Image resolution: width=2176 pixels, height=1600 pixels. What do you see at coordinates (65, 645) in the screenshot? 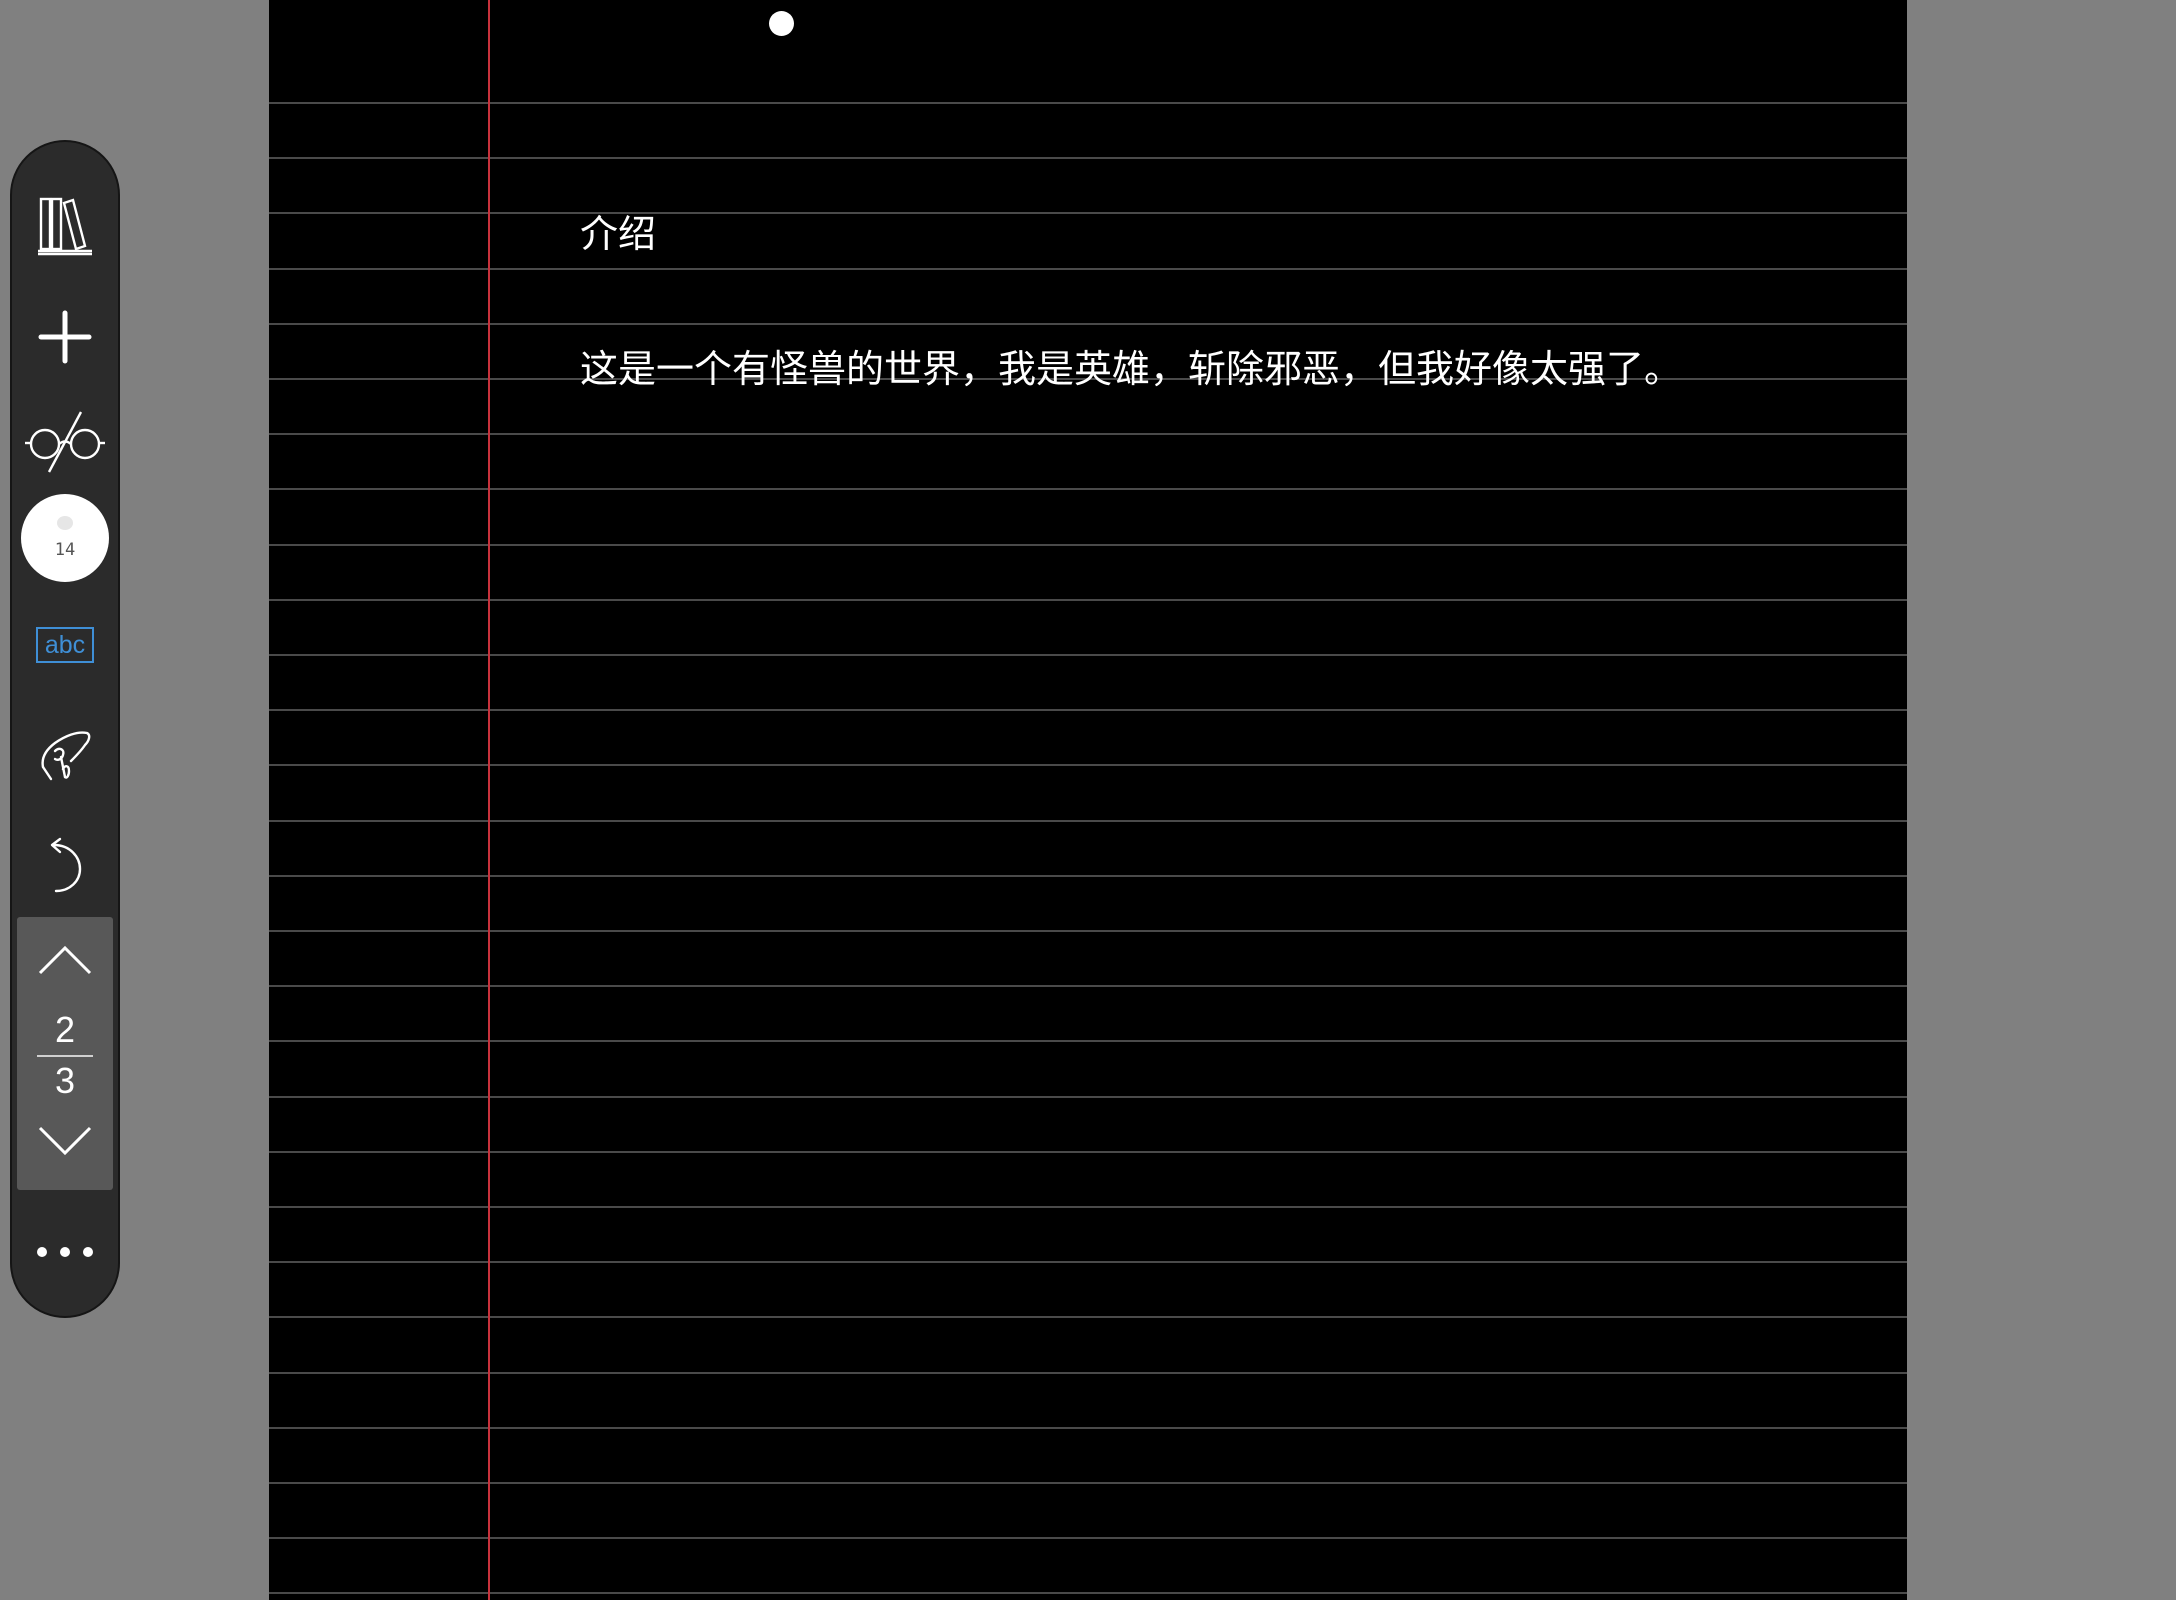
I see `text-style-button: abc` at bounding box center [65, 645].